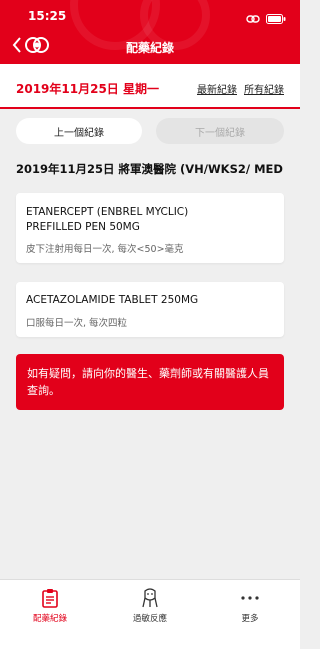 The width and height of the screenshot is (320, 649). I want to click on medication-dosage: 口服每日一次, 每次四粒, so click(77, 323).